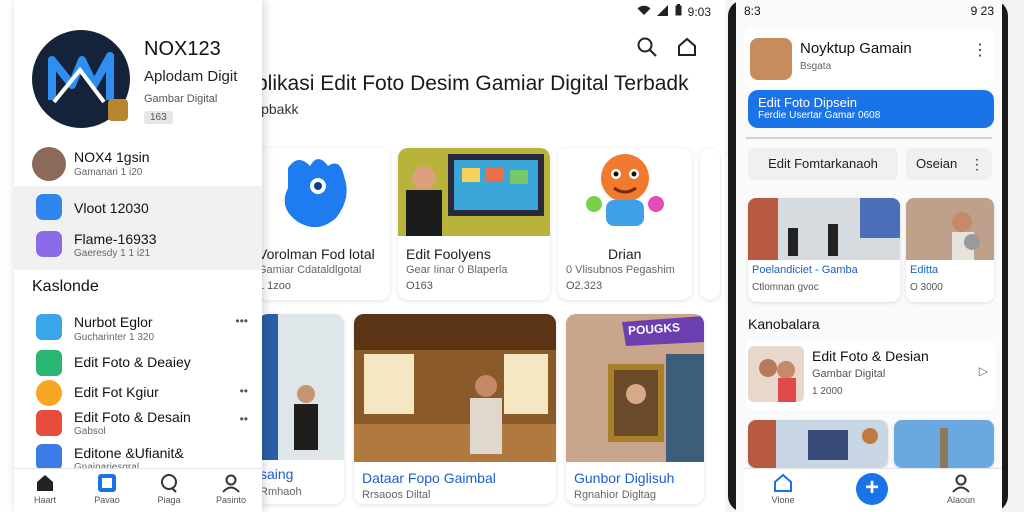 The image size is (1024, 512). Describe the element at coordinates (678, 11) in the screenshot. I see `battery-icon` at that location.